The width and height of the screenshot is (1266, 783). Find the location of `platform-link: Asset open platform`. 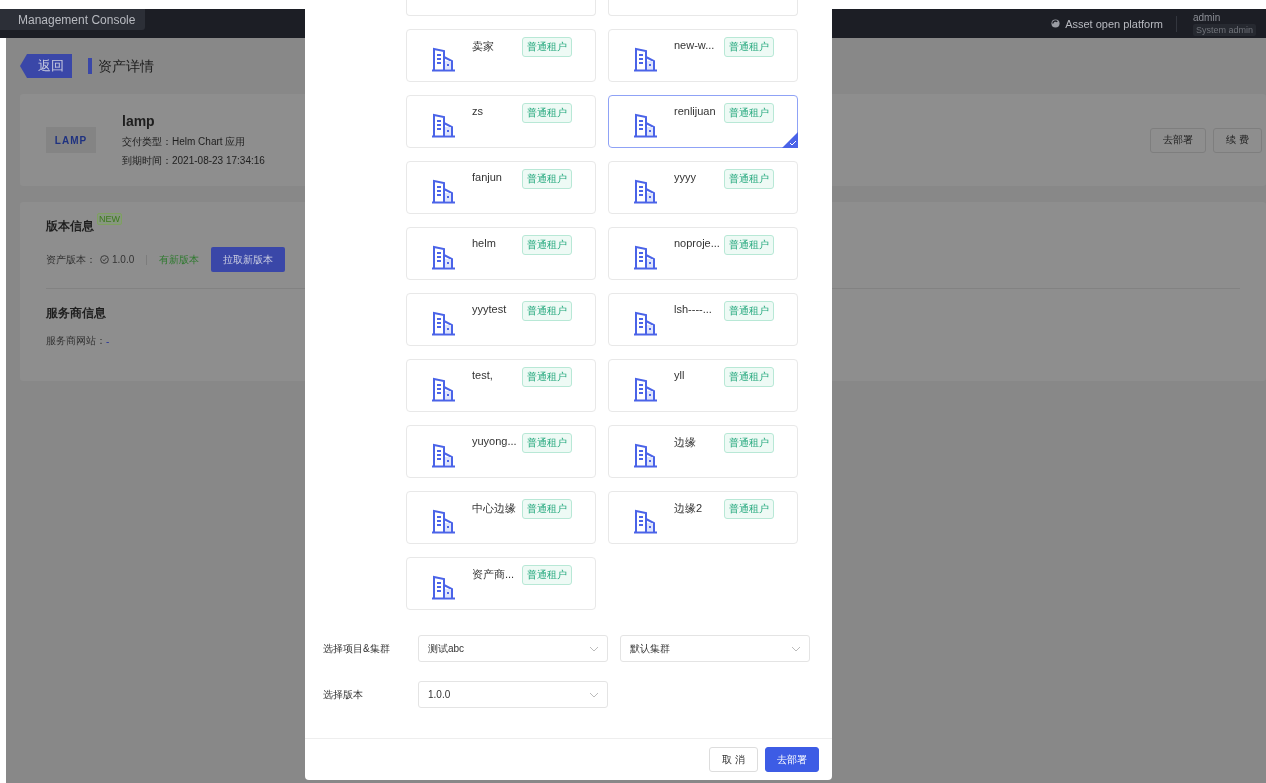

platform-link: Asset open platform is located at coordinates (1114, 23).